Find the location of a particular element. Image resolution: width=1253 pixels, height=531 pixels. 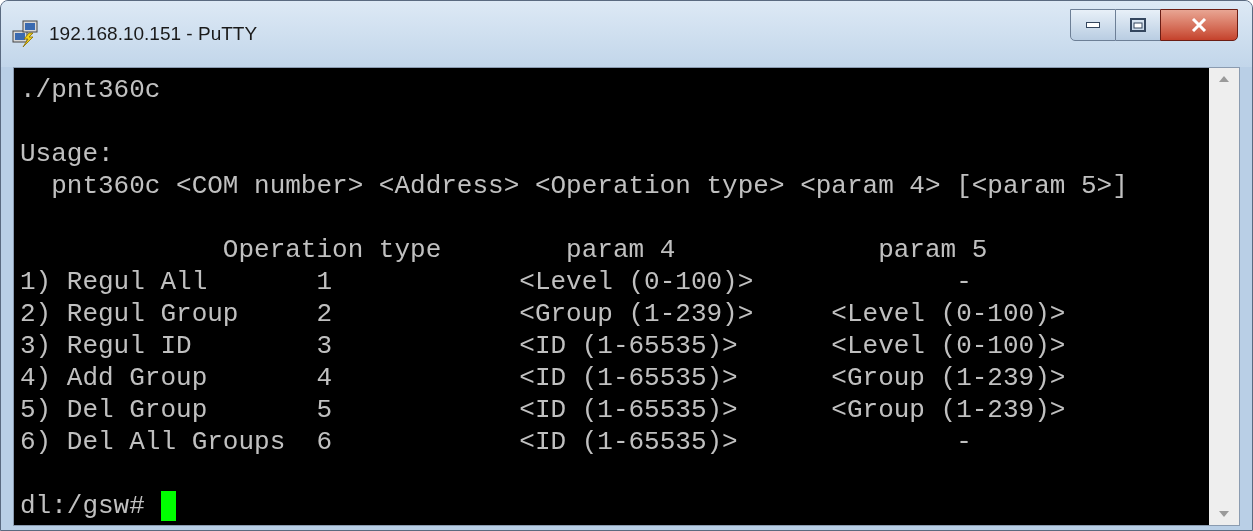

minimize-icon is located at coordinates (1093, 25).